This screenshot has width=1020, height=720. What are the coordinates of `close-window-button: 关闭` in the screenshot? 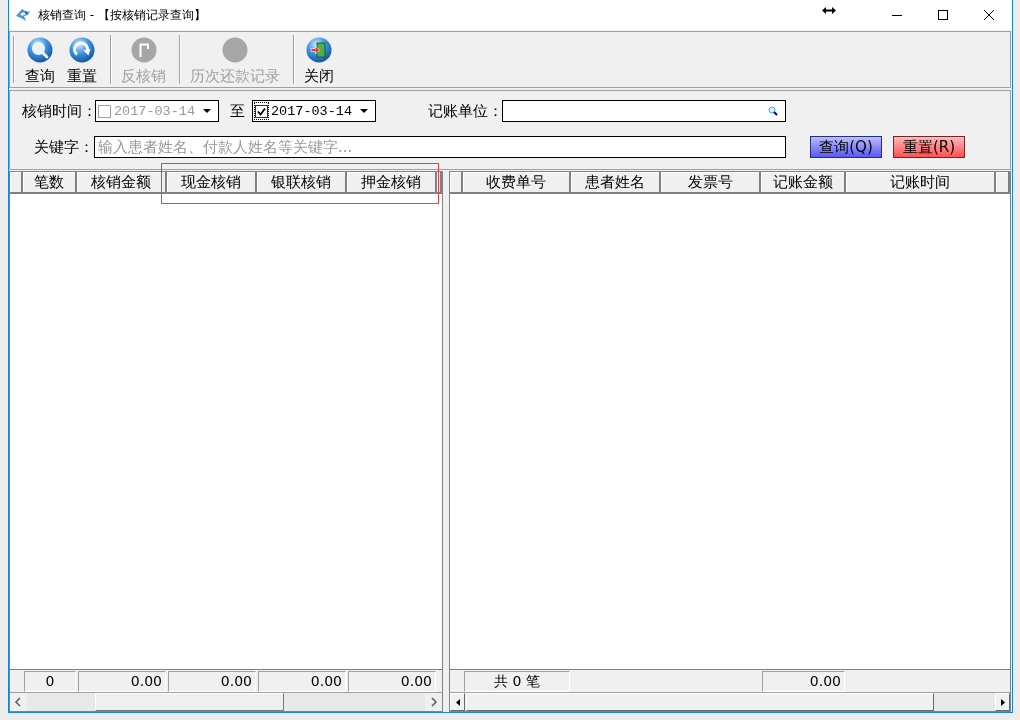 It's located at (319, 59).